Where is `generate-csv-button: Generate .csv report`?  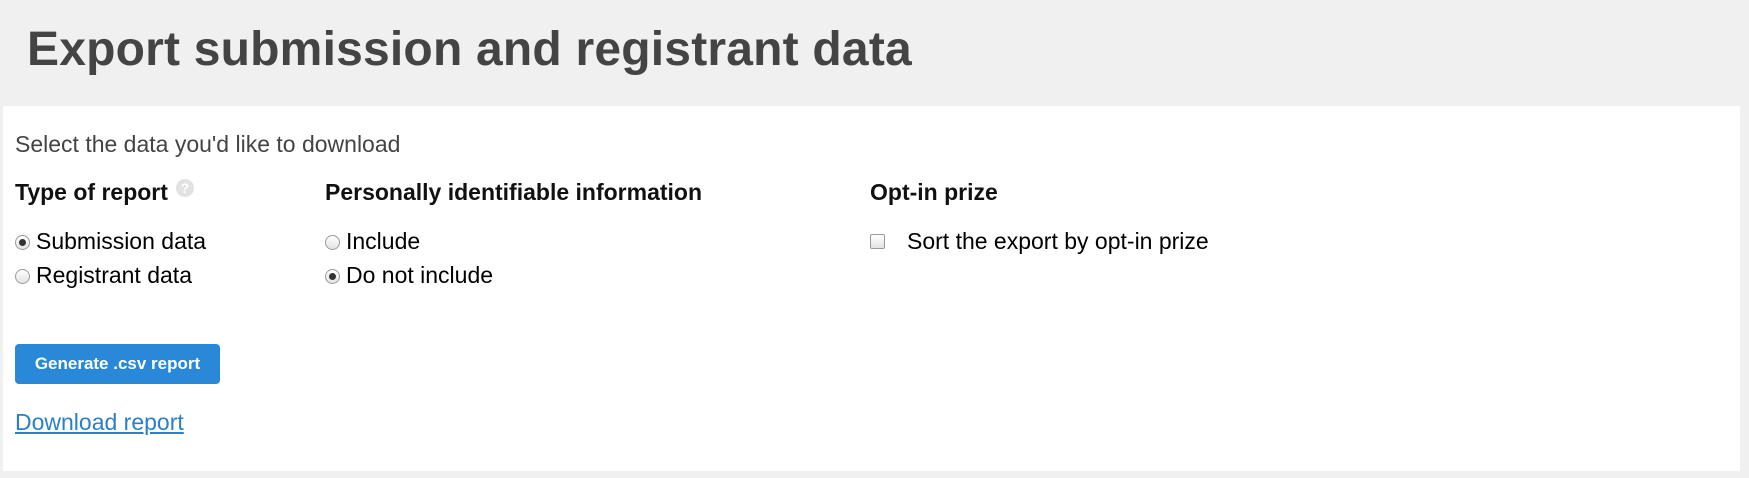
generate-csv-button: Generate .csv report is located at coordinates (117, 364).